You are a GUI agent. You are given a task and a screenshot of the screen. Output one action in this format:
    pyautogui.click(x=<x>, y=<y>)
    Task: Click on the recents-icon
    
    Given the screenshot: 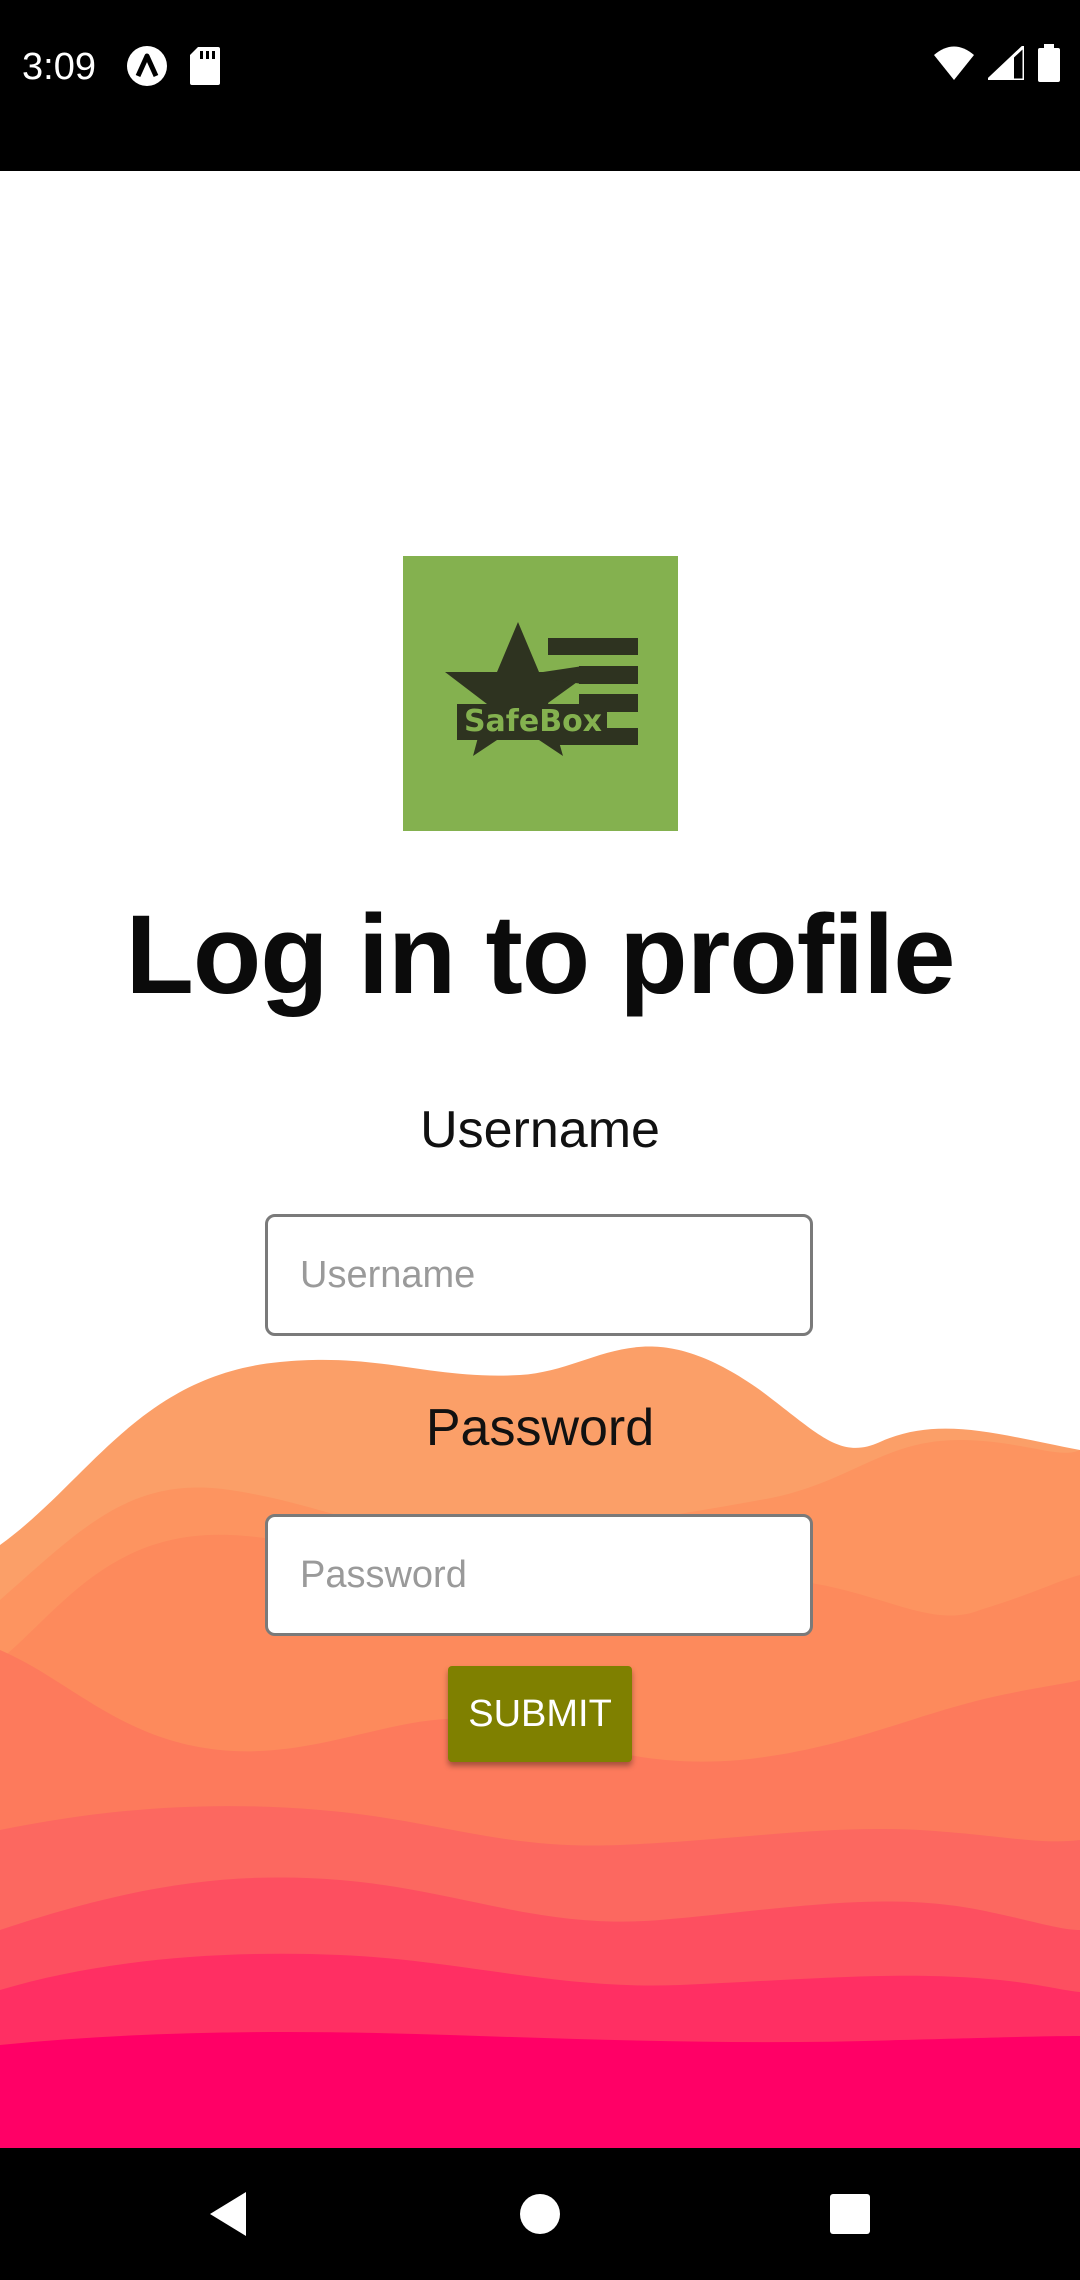 What is the action you would take?
    pyautogui.click(x=850, y=2214)
    